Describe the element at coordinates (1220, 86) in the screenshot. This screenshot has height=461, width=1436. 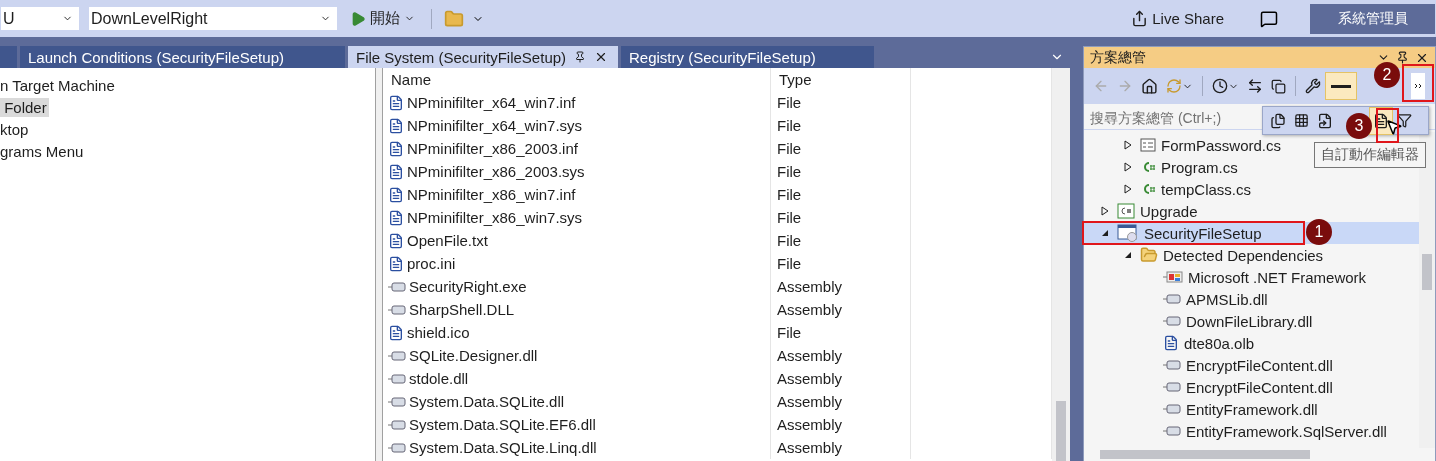
I see `clock-icon` at that location.